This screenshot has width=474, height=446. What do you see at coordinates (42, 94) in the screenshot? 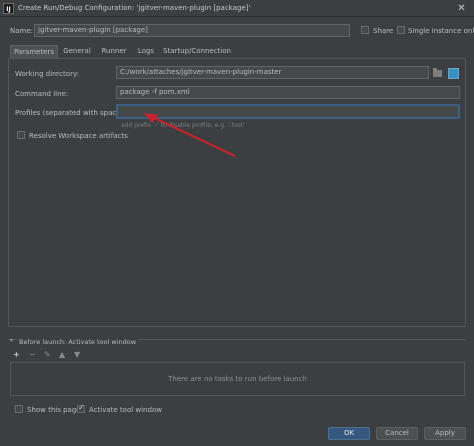
I see `command-line-label: Command line:` at bounding box center [42, 94].